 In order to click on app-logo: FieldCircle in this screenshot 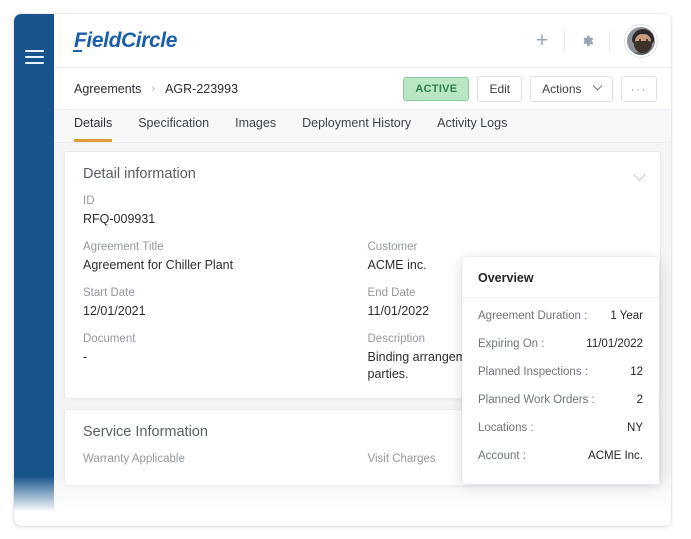, I will do `click(125, 41)`.